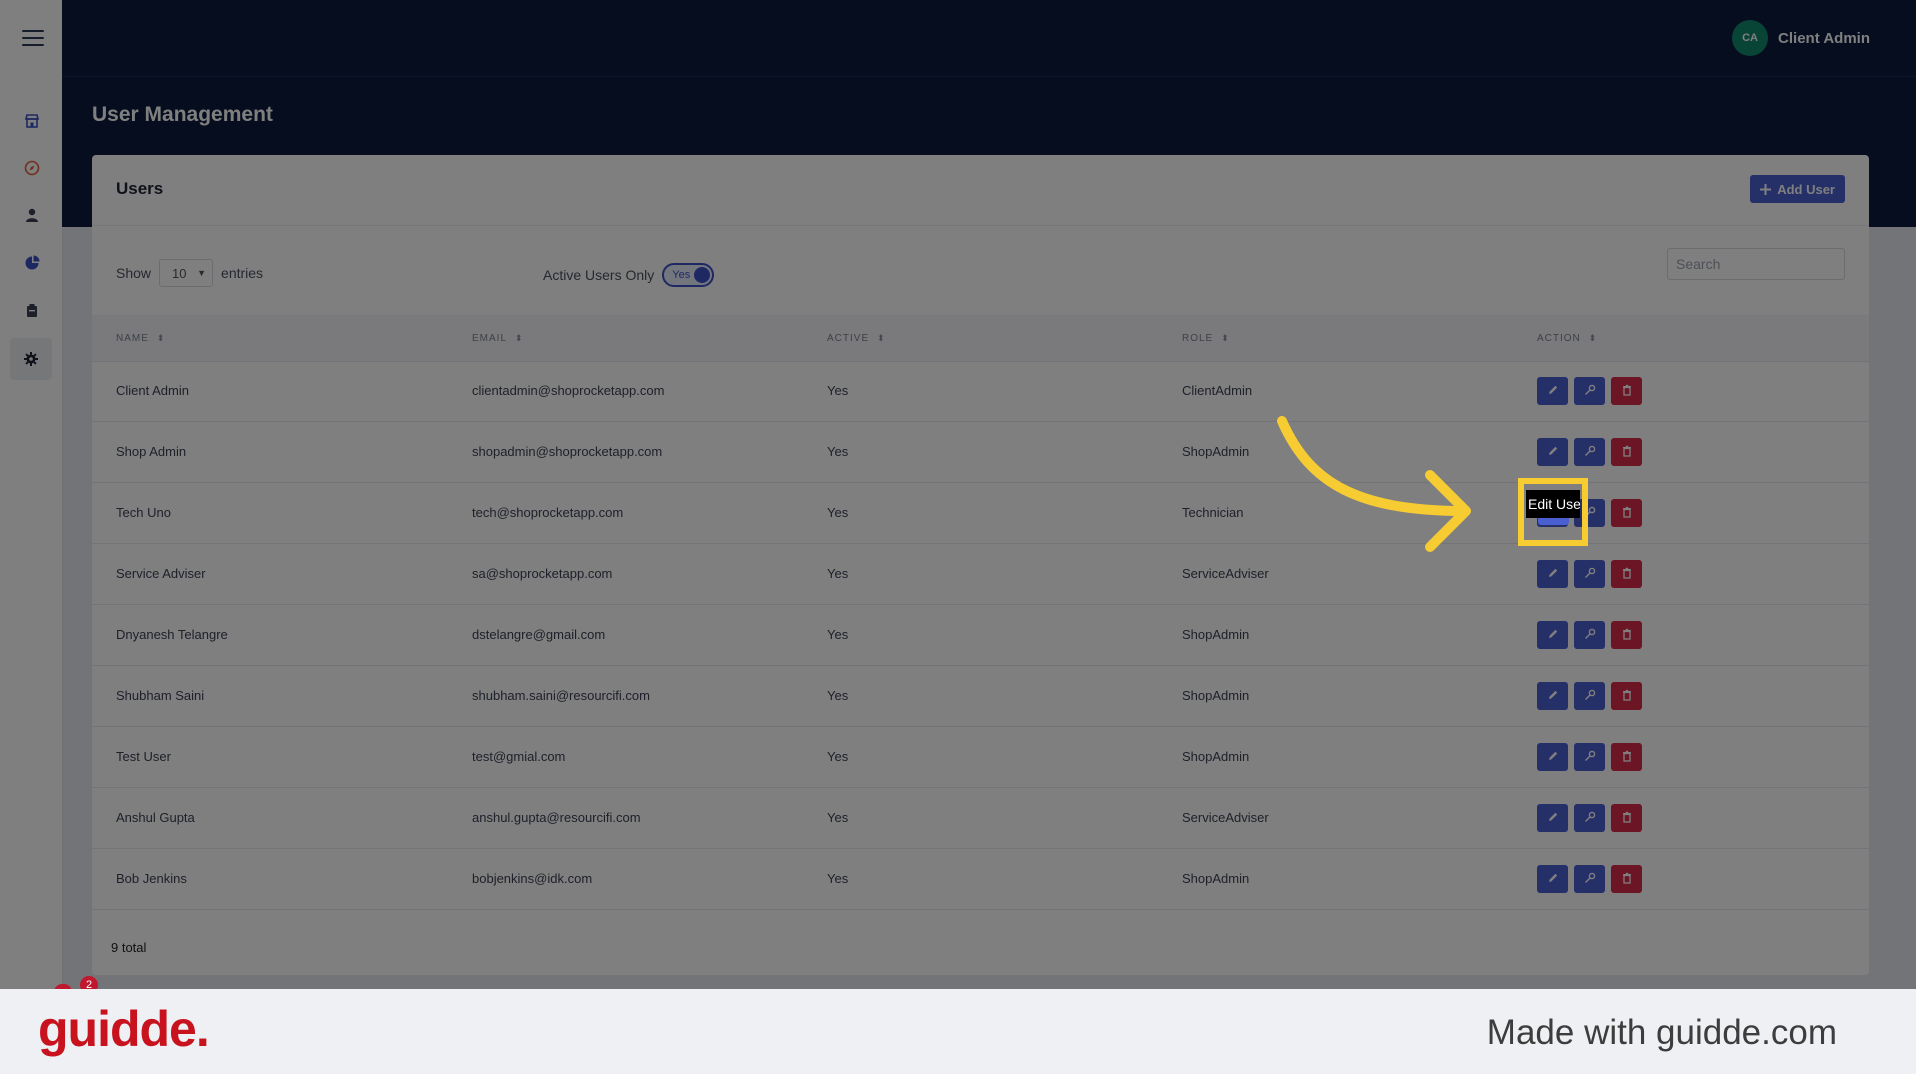 The height and width of the screenshot is (1074, 1916). What do you see at coordinates (498, 338) in the screenshot?
I see `column-header-email: EMAIL ⬍` at bounding box center [498, 338].